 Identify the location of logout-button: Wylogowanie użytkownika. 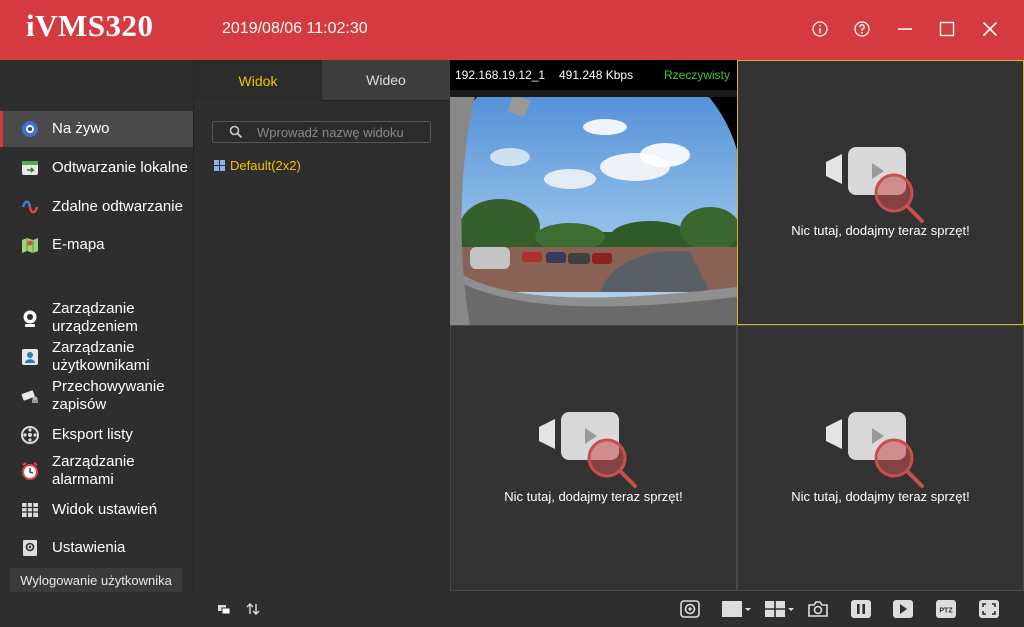
(96, 580).